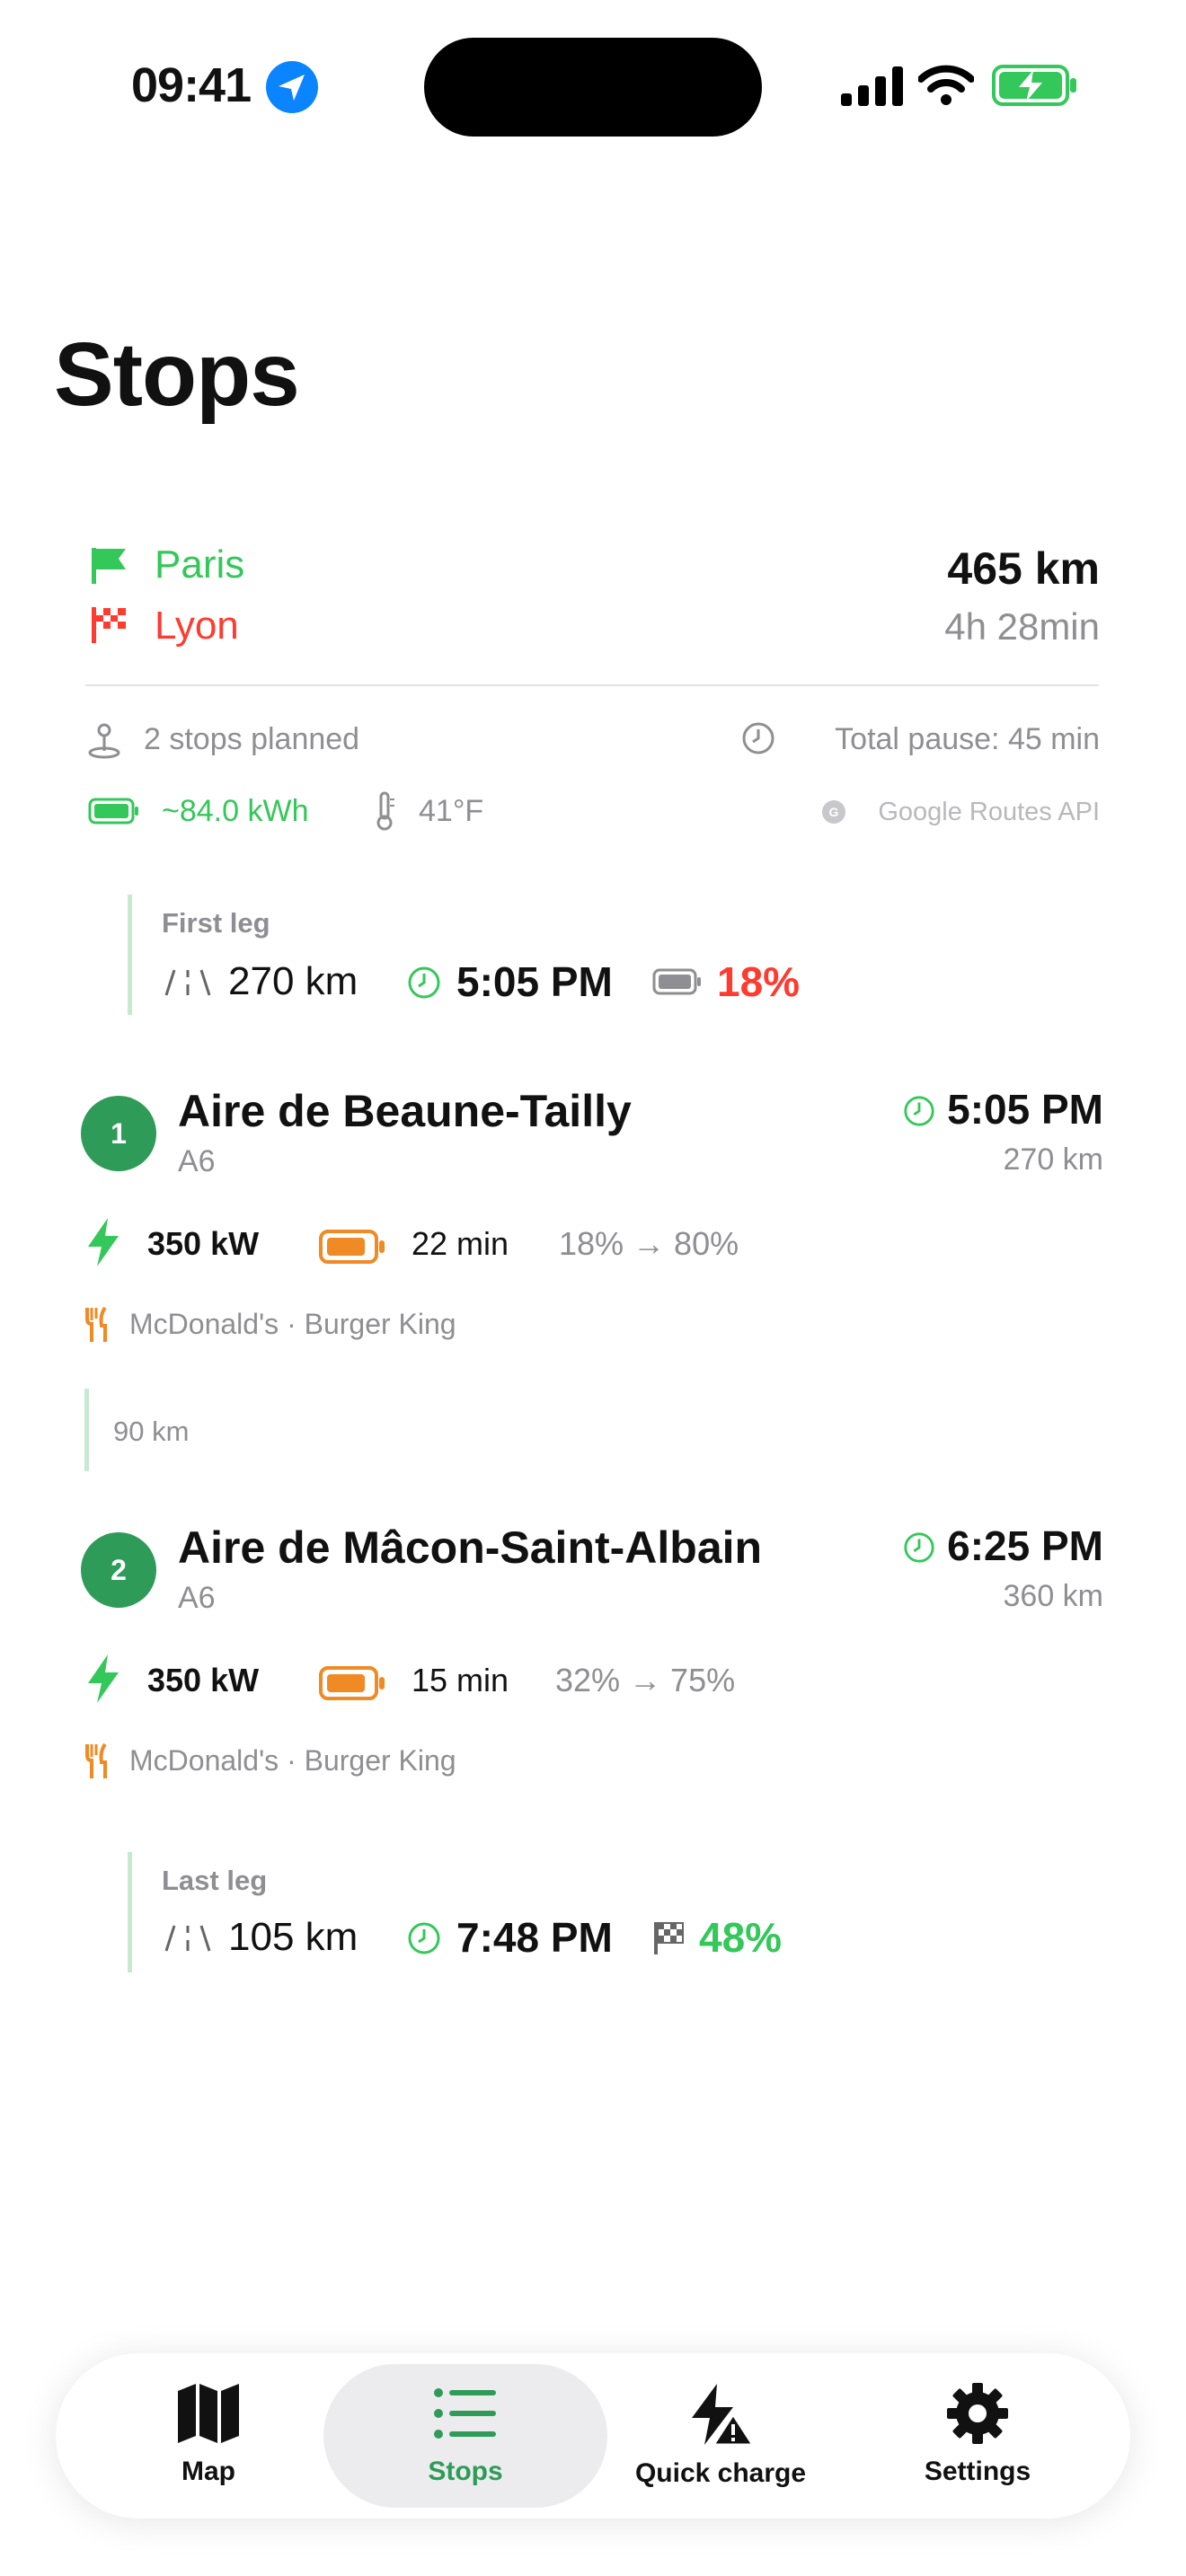 The width and height of the screenshot is (1186, 2576). I want to click on stop-number-badge: 2, so click(118, 1570).